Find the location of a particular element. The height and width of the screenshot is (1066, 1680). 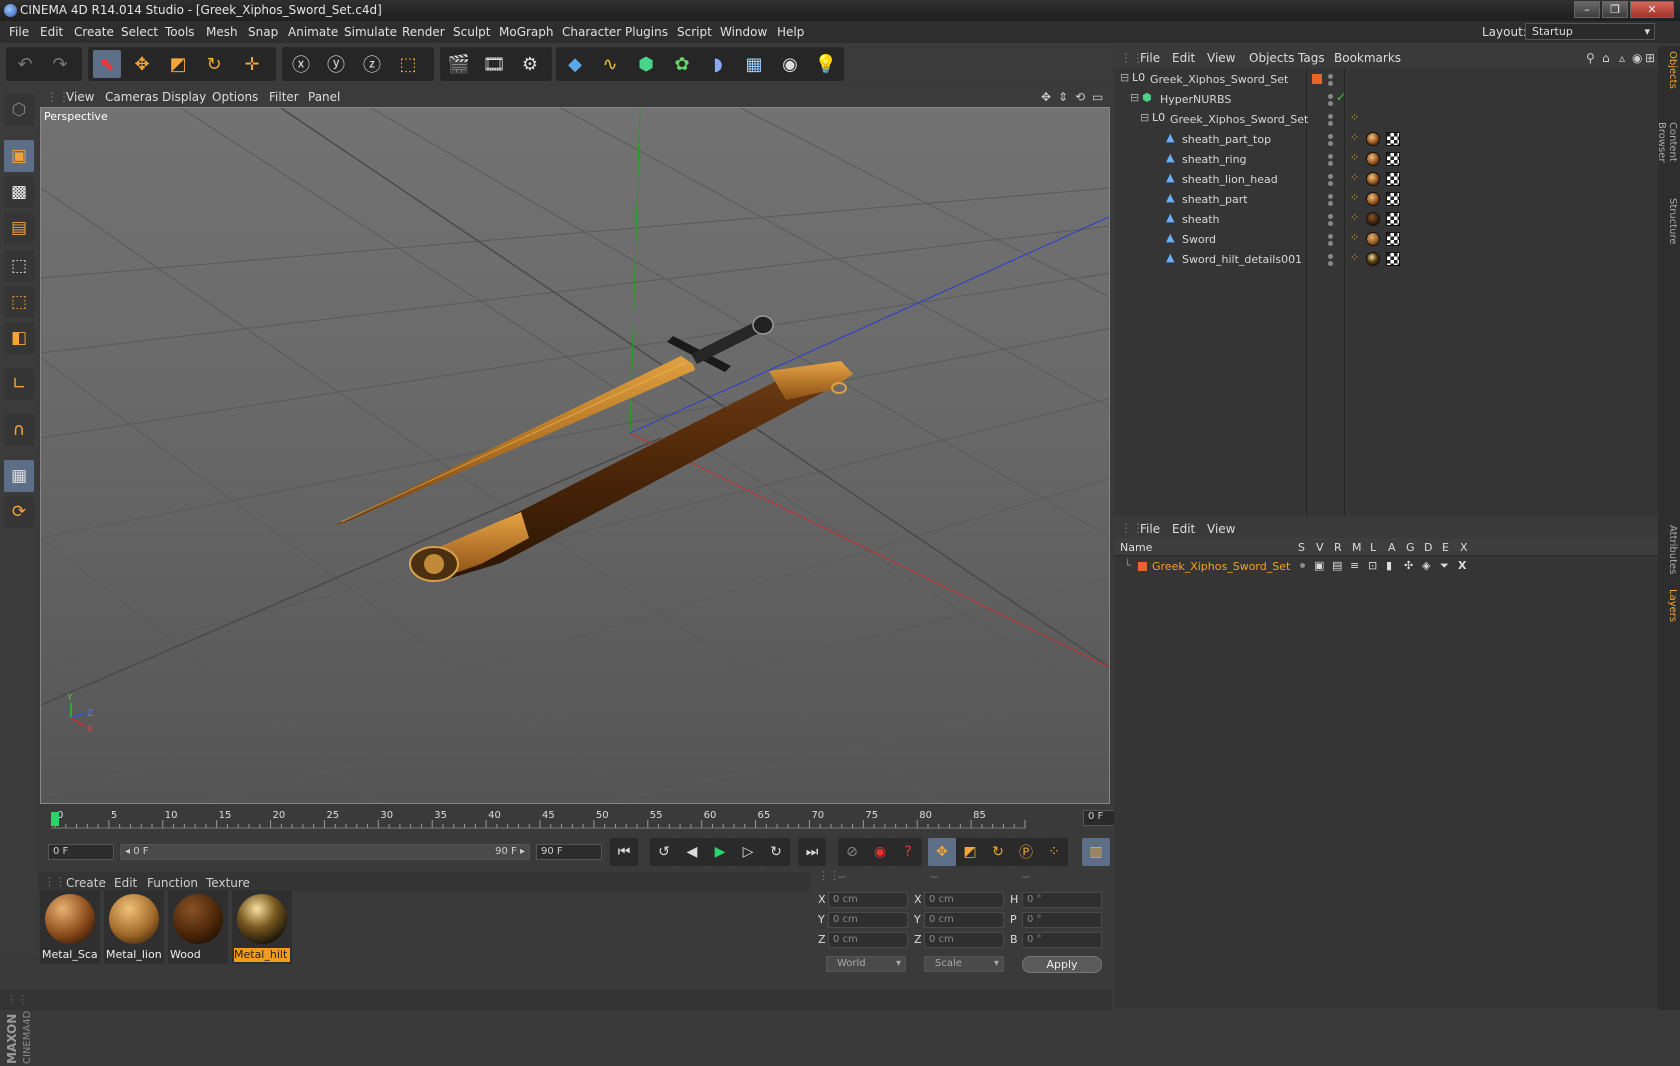

mat-menu-texture: Texture is located at coordinates (228, 883).